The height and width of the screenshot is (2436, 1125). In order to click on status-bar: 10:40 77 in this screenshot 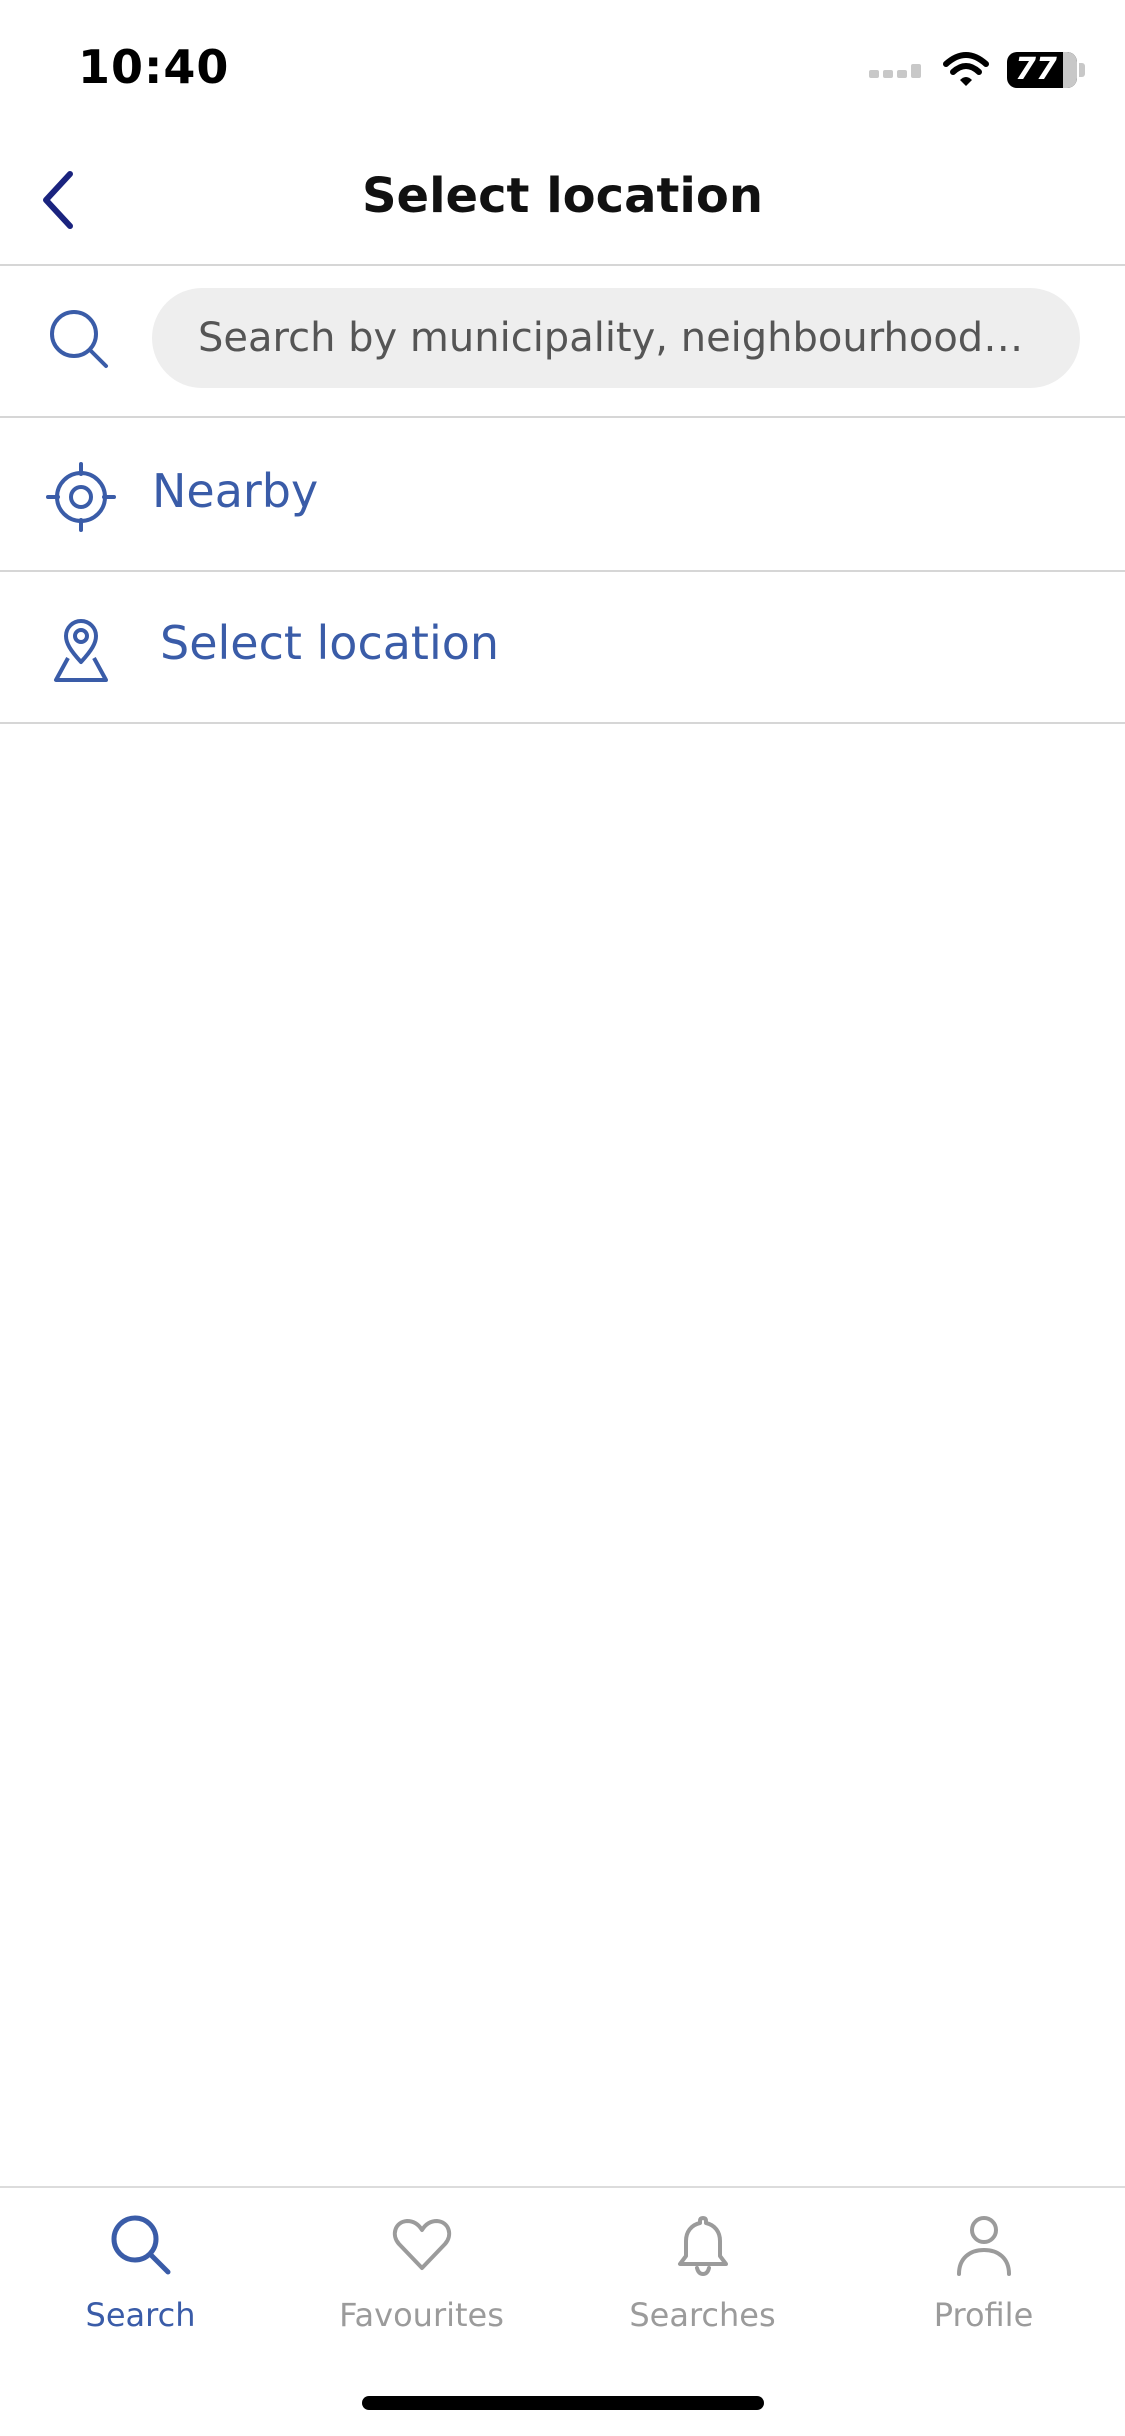, I will do `click(562, 70)`.